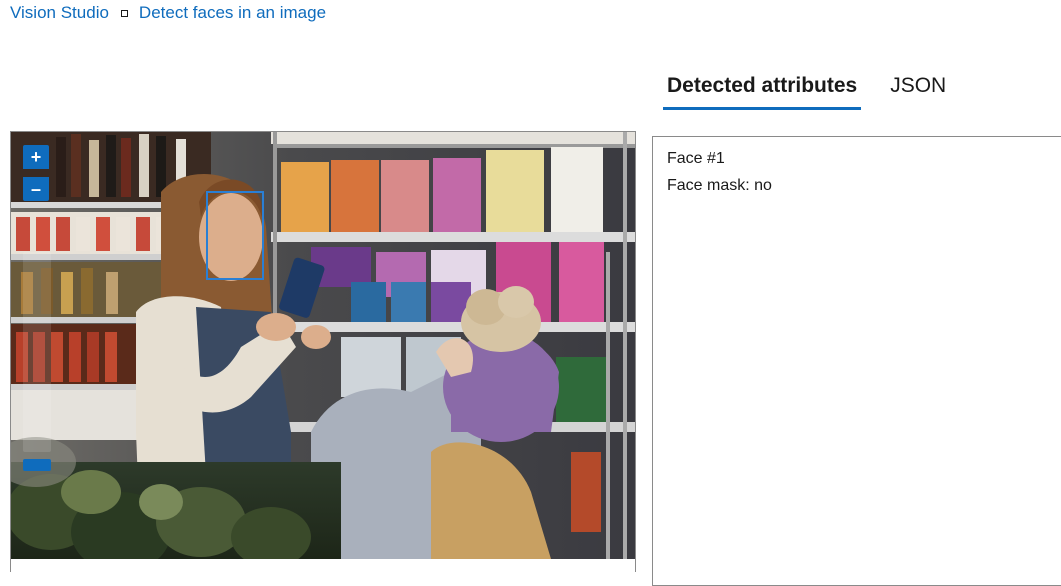  Describe the element at coordinates (235, 235) in the screenshot. I see `face-bounding-box` at that location.